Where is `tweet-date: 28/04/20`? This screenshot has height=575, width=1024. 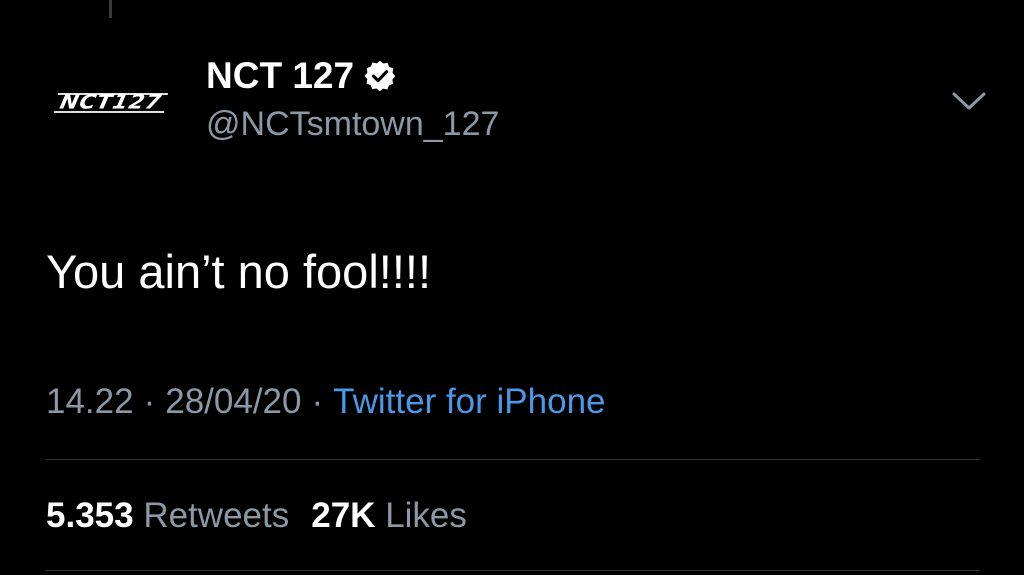 tweet-date: 28/04/20 is located at coordinates (233, 401).